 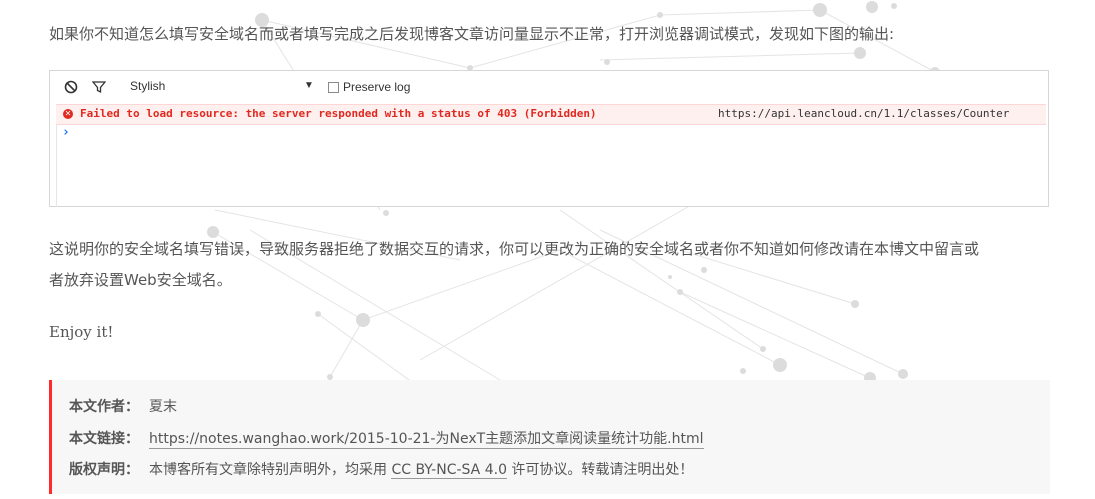 I want to click on console-prompt: ›, so click(x=66, y=132).